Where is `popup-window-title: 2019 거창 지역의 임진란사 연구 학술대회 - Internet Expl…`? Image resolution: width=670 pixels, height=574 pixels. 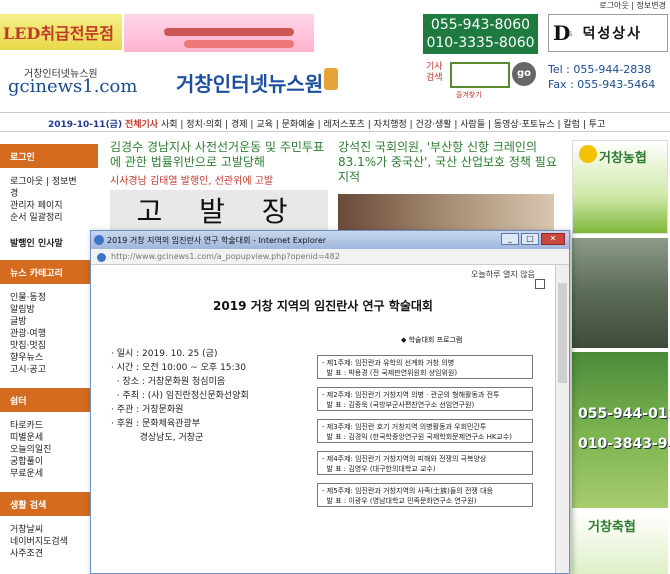 popup-window-title: 2019 거창 지역의 임진란사 연구 학술대회 - Internet Expl… is located at coordinates (217, 240).